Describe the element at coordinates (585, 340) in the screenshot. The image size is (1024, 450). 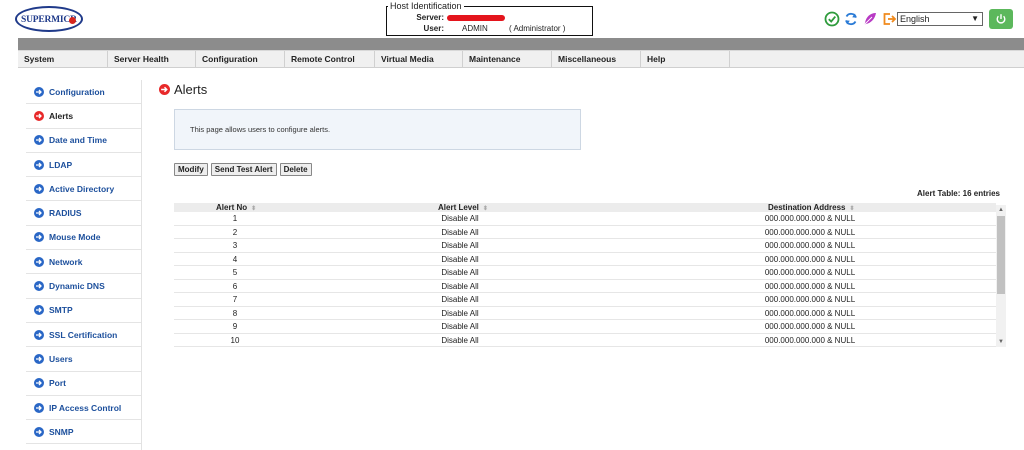
I see `table-row: 10 Disable All 000.000.000.000 & NULL` at that location.